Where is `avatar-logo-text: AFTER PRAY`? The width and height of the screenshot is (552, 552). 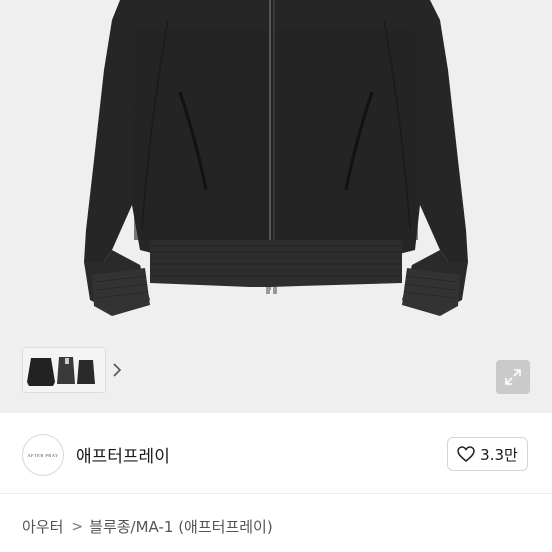 avatar-logo-text: AFTER PRAY is located at coordinates (43, 455).